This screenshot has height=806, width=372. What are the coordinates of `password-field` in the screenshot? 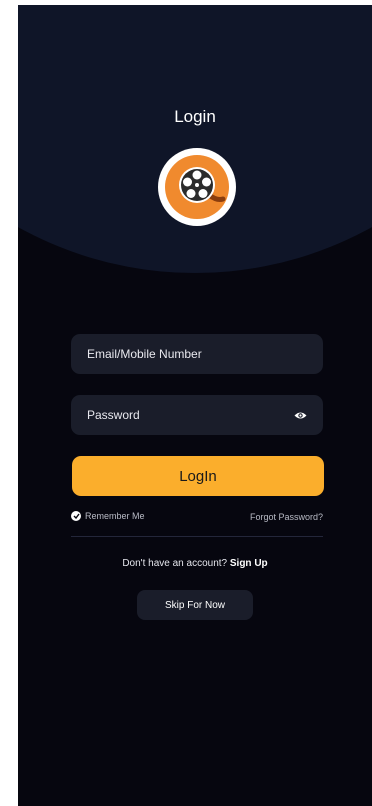 It's located at (197, 415).